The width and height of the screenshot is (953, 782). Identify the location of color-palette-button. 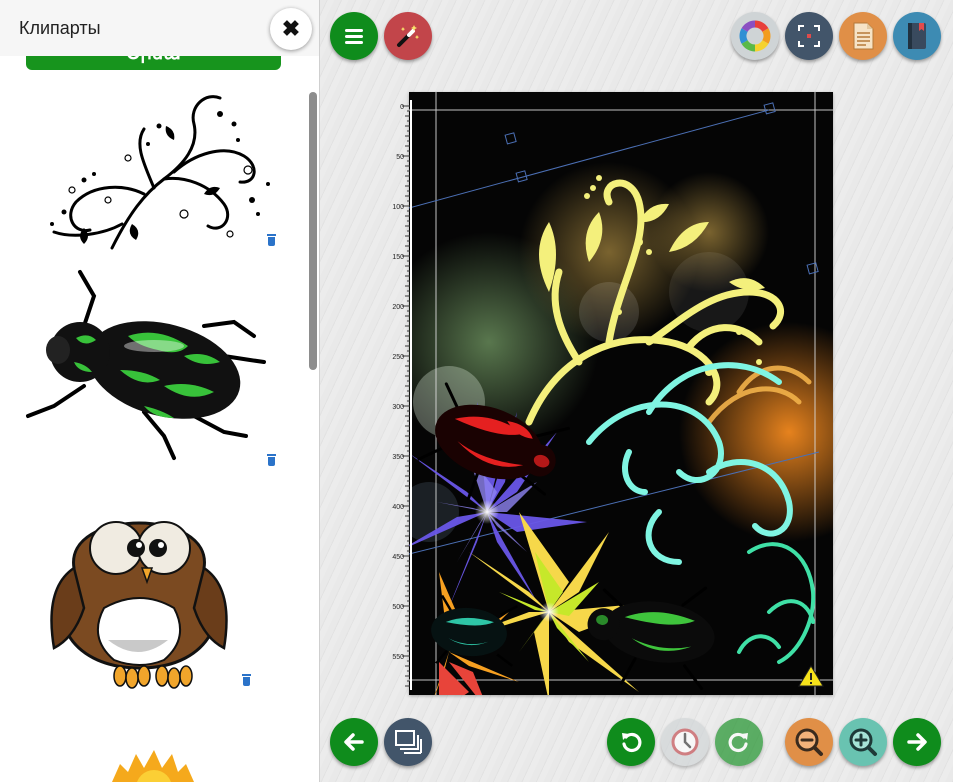
(755, 36).